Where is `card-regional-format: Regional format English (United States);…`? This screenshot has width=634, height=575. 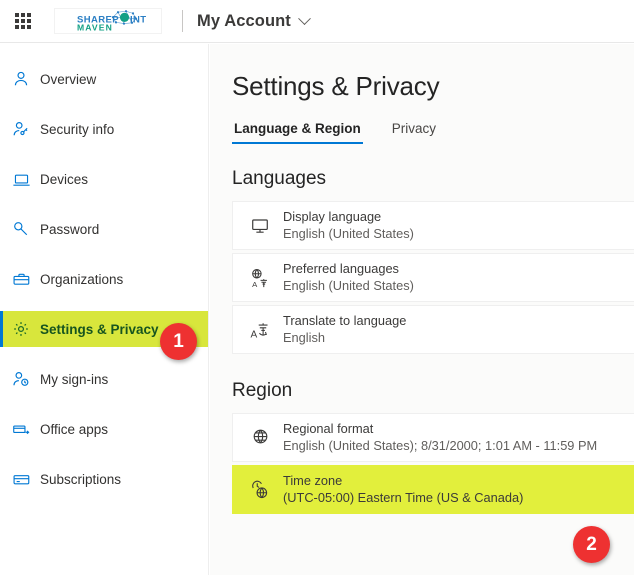 card-regional-format: Regional format English (United States);… is located at coordinates (433, 437).